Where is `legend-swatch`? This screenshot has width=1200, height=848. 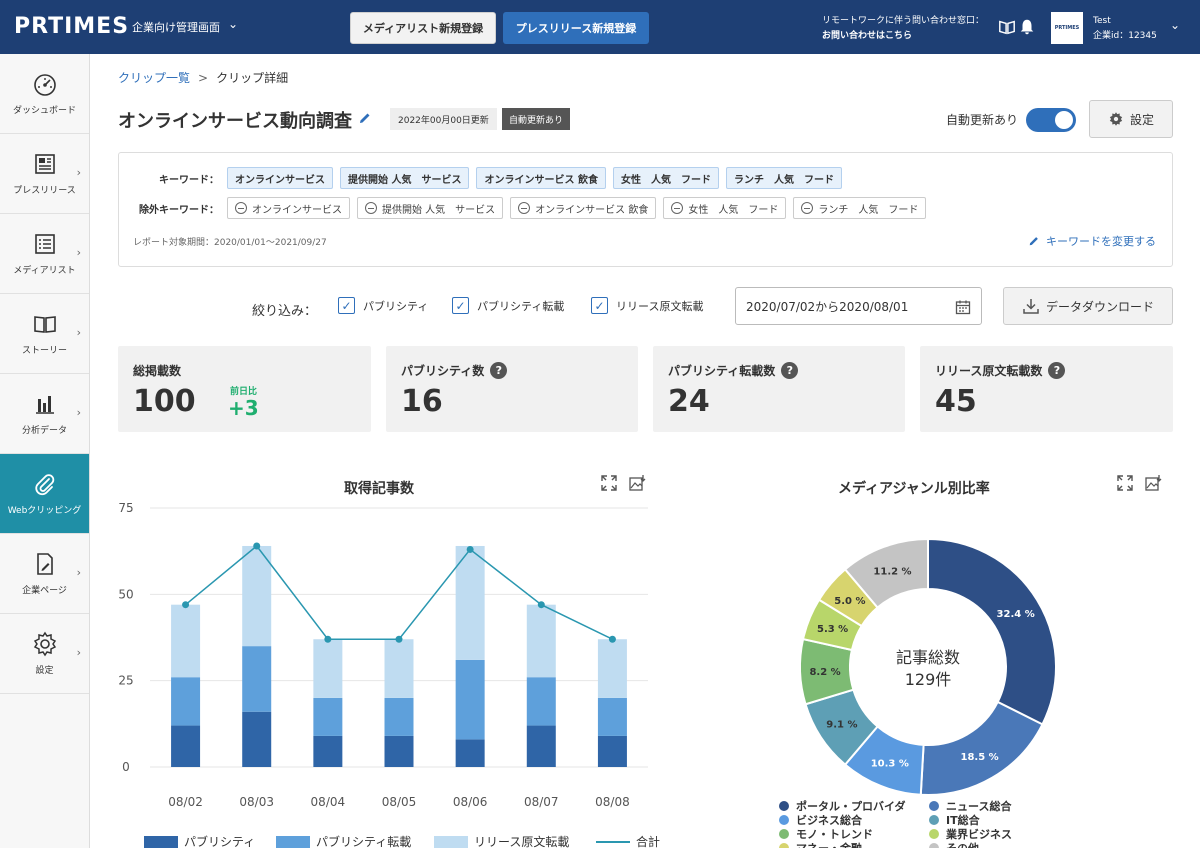
legend-swatch is located at coordinates (934, 834).